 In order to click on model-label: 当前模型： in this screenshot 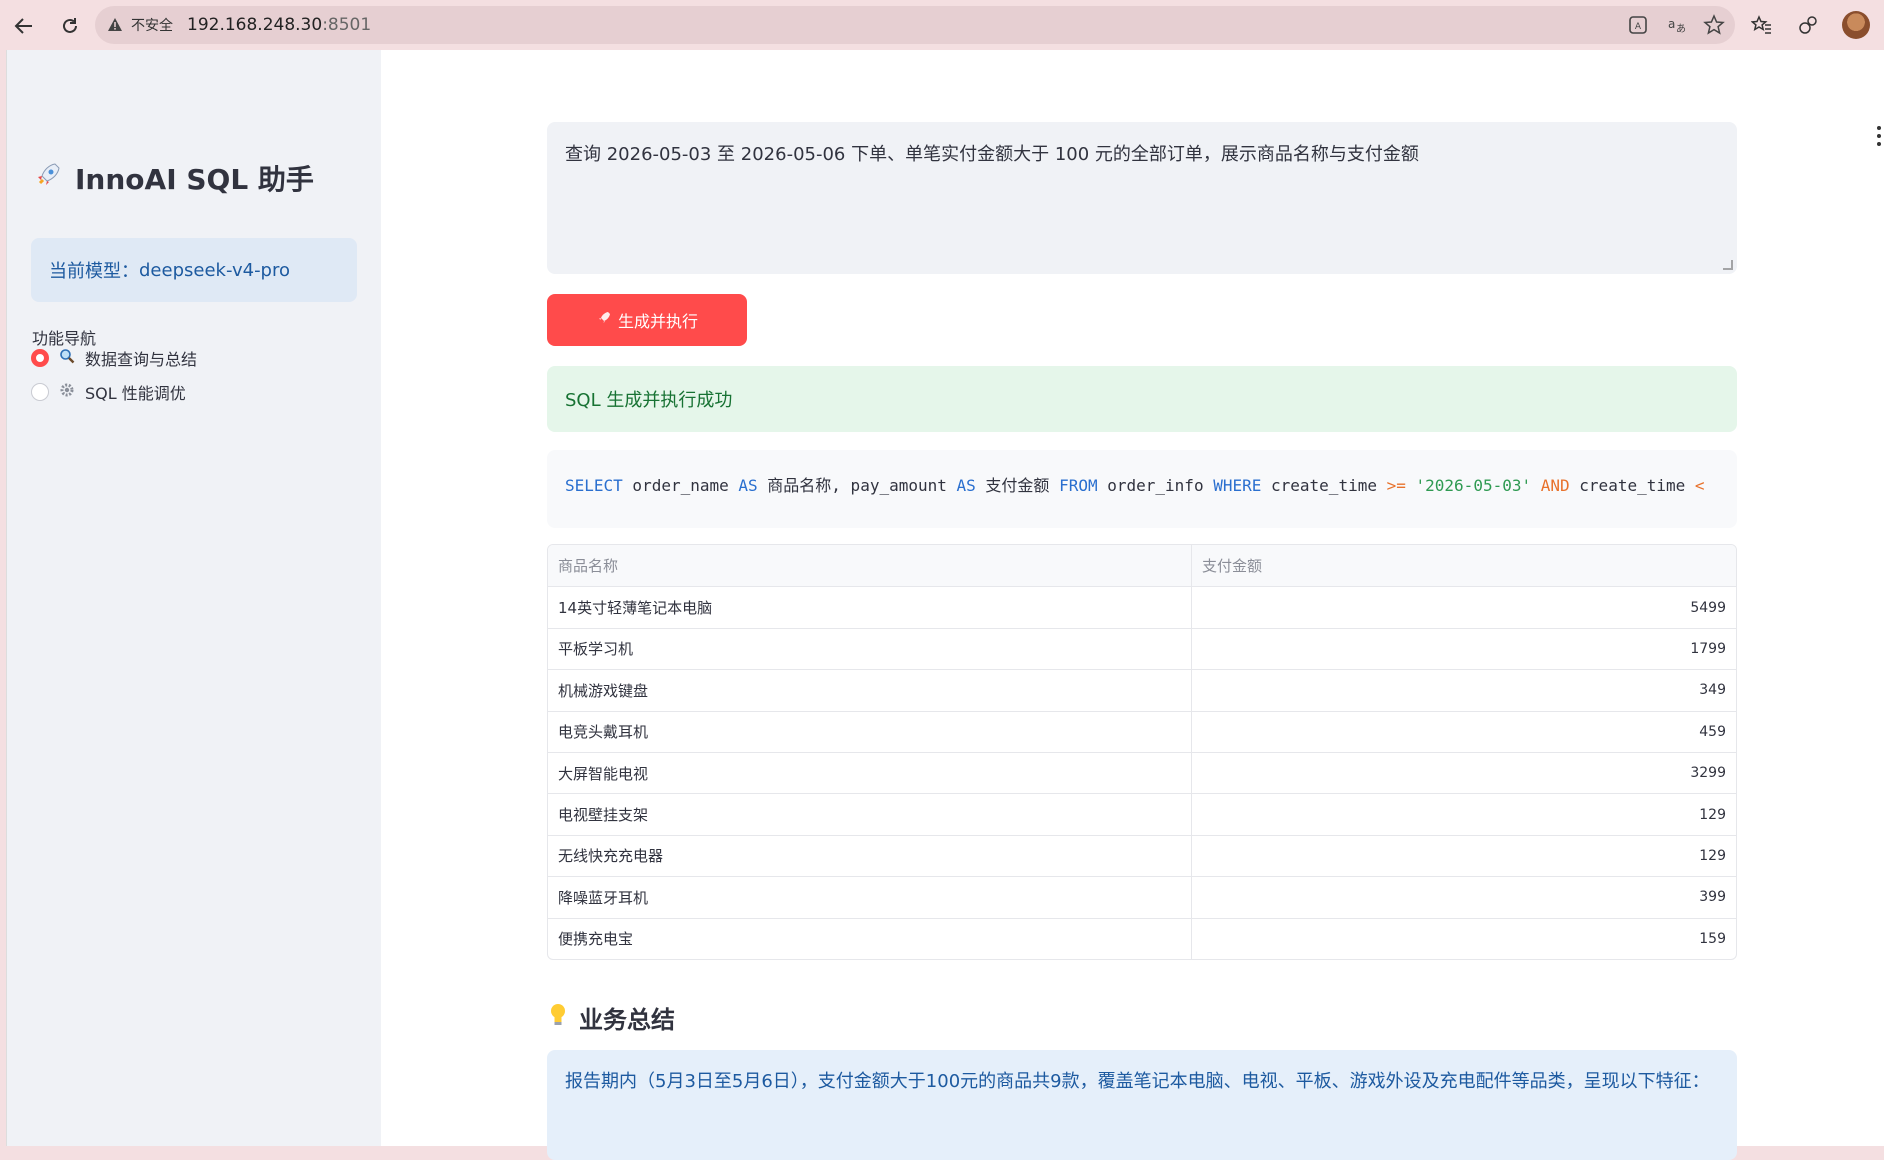, I will do `click(94, 271)`.